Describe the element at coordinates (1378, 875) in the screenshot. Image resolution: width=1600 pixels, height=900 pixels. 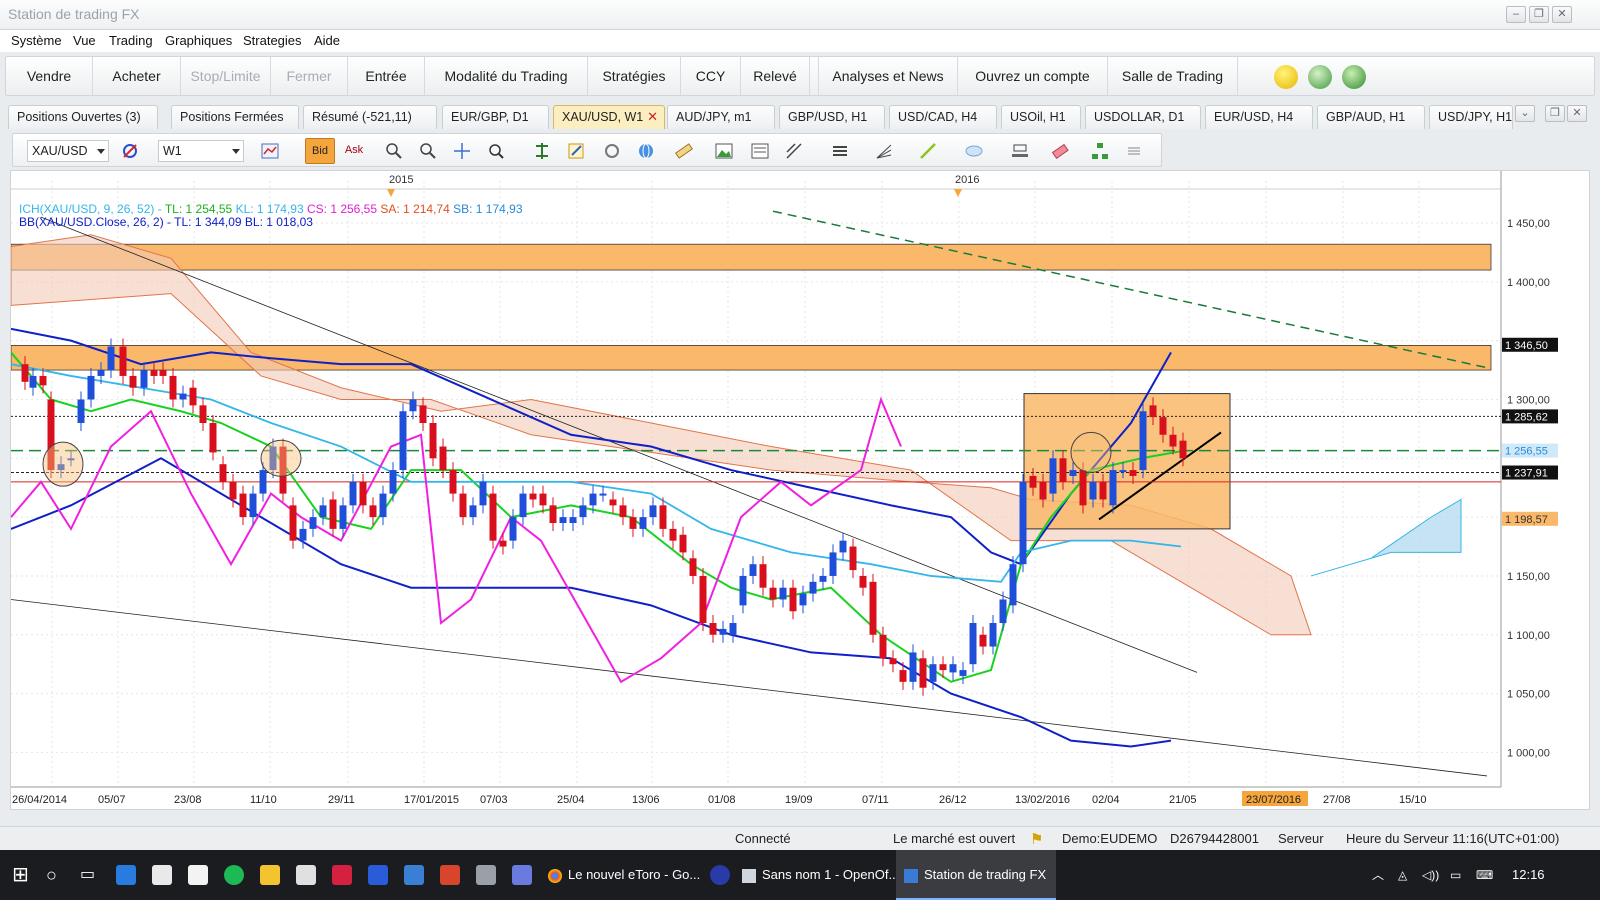
I see `tray-chevron-icon: ︿` at that location.